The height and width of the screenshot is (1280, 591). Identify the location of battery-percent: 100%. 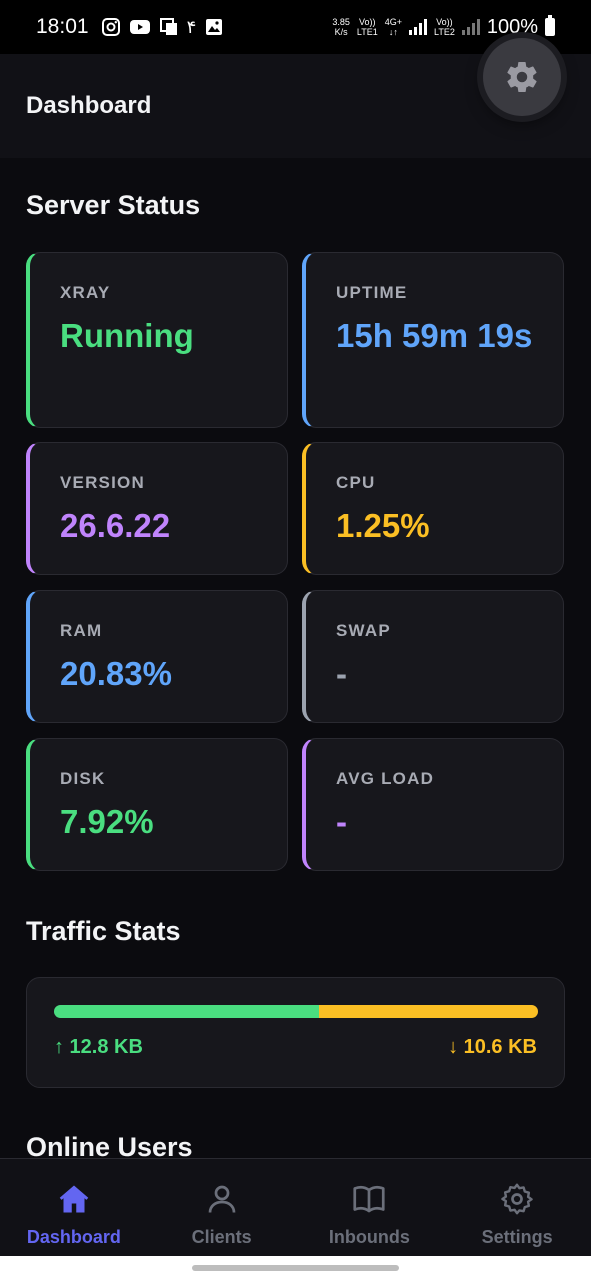
(512, 26).